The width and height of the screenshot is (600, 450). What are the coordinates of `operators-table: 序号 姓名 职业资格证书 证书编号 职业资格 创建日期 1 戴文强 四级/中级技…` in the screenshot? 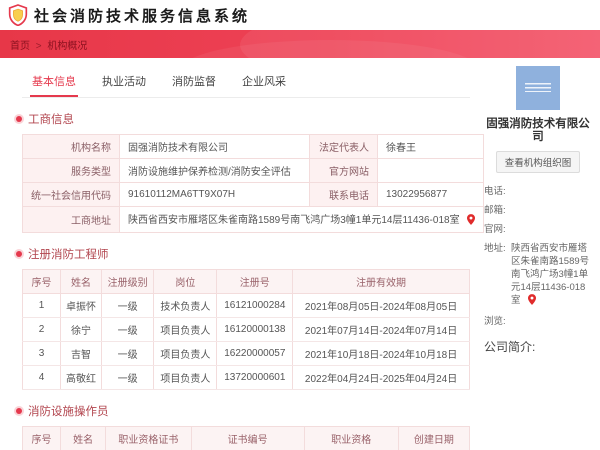 It's located at (246, 438).